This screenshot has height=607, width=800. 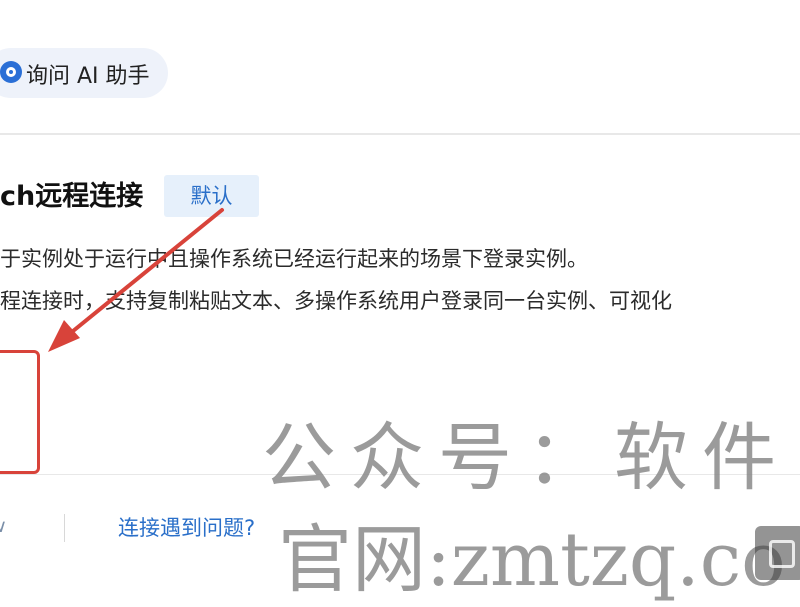 I want to click on highlighted-option-card, so click(x=20, y=412).